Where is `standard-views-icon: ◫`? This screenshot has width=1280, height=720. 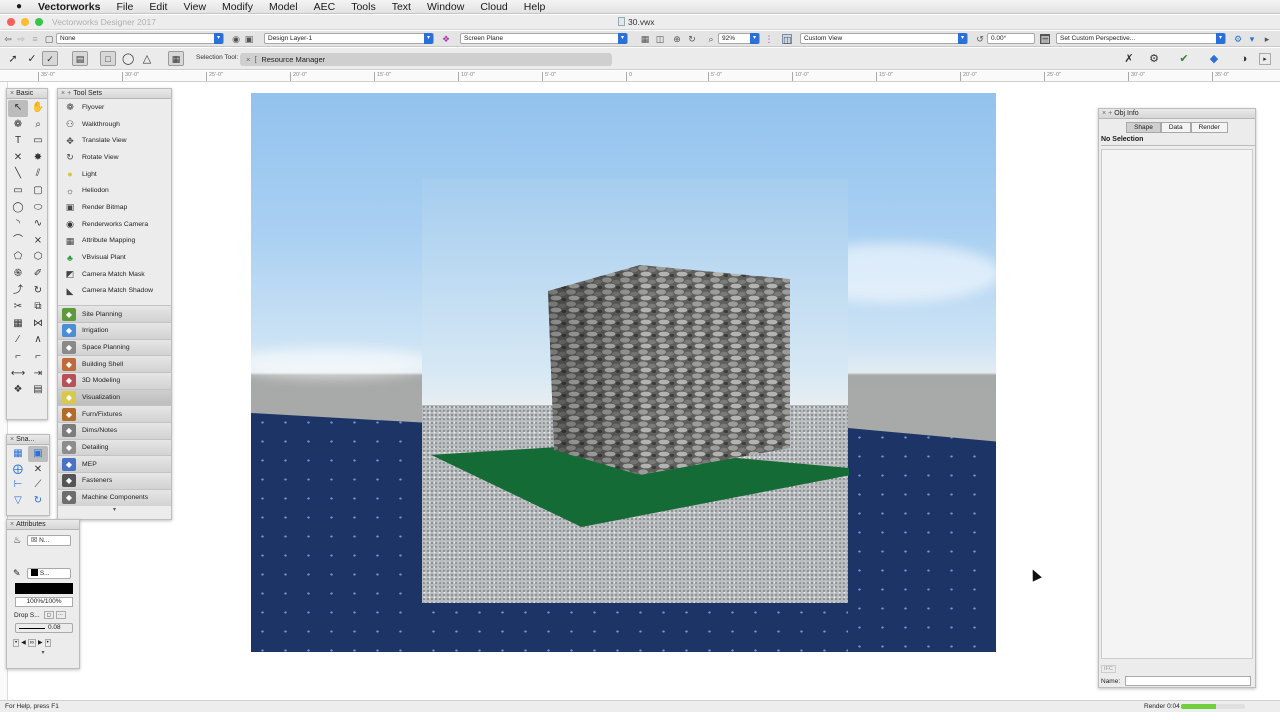
standard-views-icon: ◫ is located at coordinates (787, 39).